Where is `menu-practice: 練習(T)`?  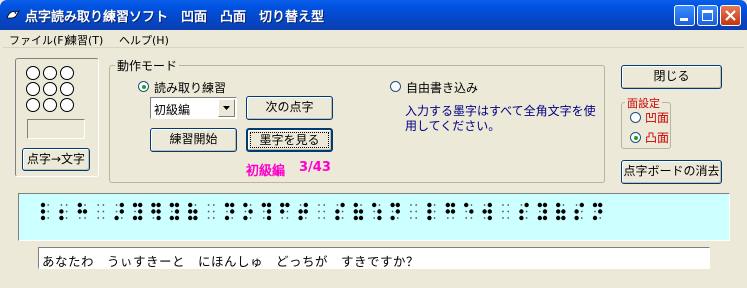 menu-practice: 練習(T) is located at coordinates (84, 40).